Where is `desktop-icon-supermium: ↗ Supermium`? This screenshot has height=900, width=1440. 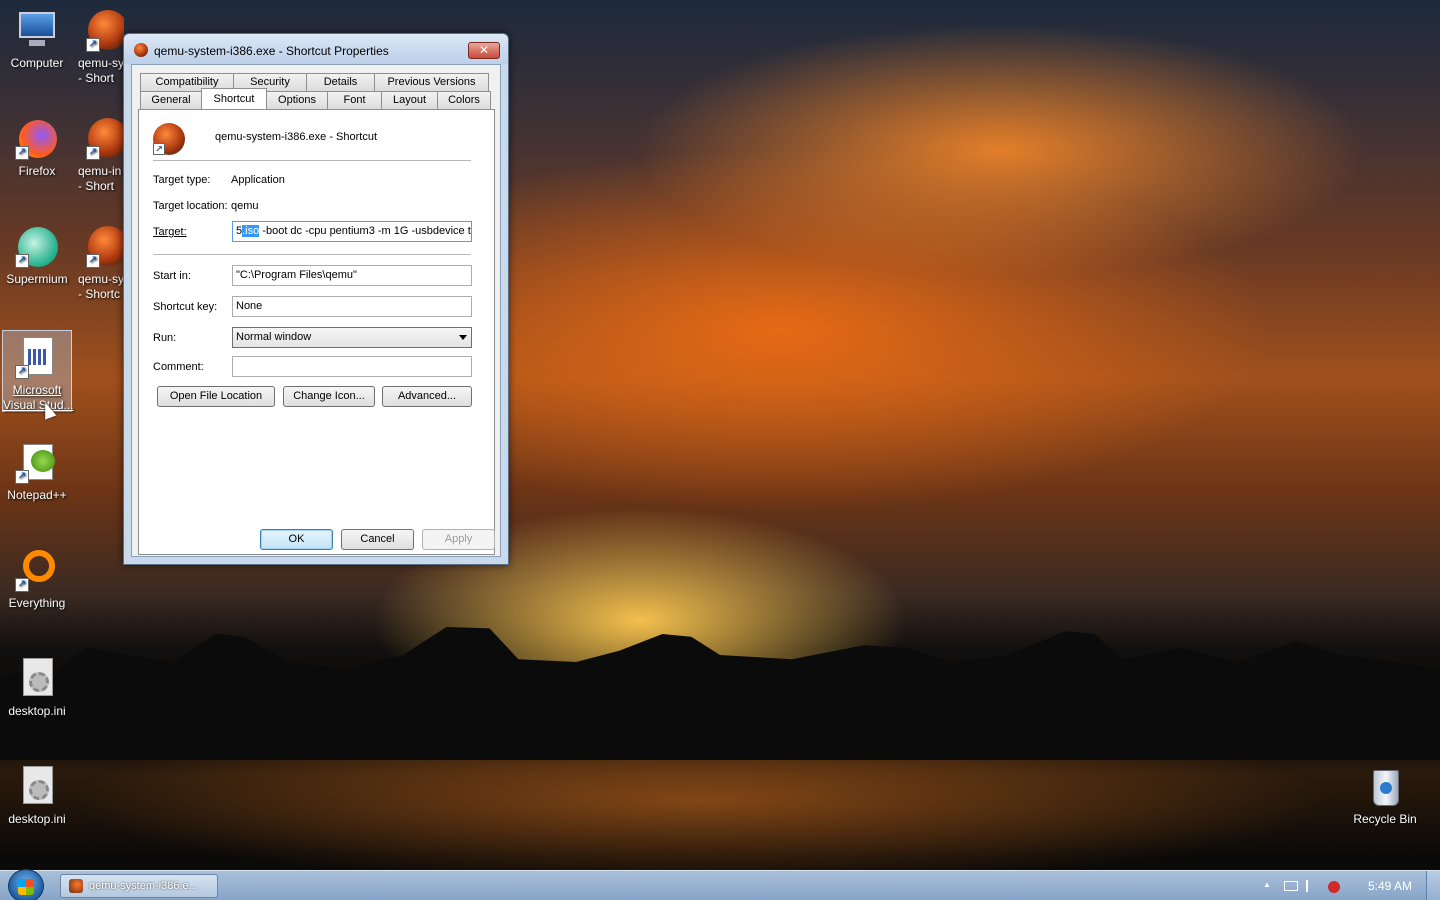
desktop-icon-supermium: ↗ Supermium is located at coordinates (37, 252).